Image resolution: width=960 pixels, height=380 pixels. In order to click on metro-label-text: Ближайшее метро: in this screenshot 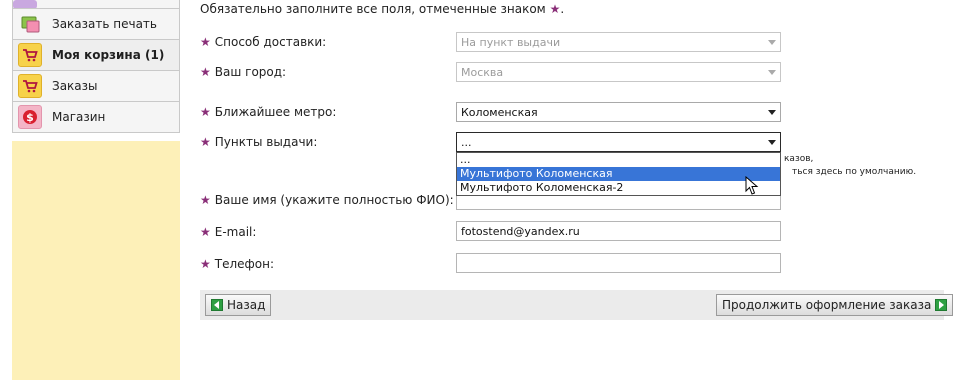, I will do `click(275, 112)`.